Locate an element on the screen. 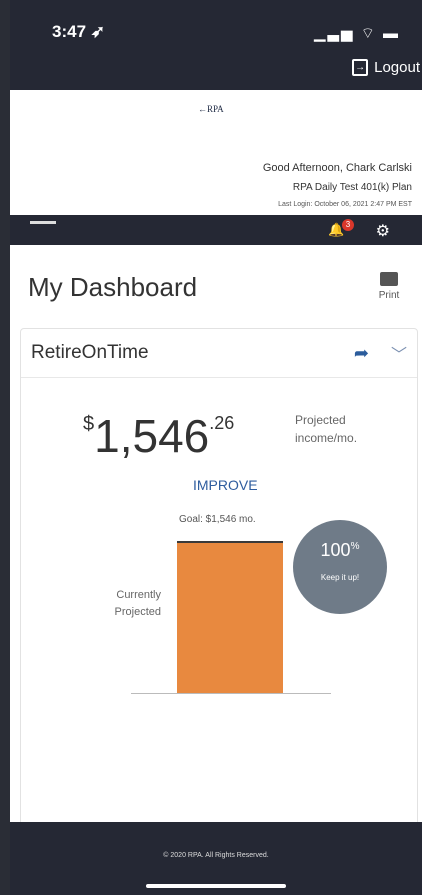  projected-amount: $1,546.26 is located at coordinates (158, 436).